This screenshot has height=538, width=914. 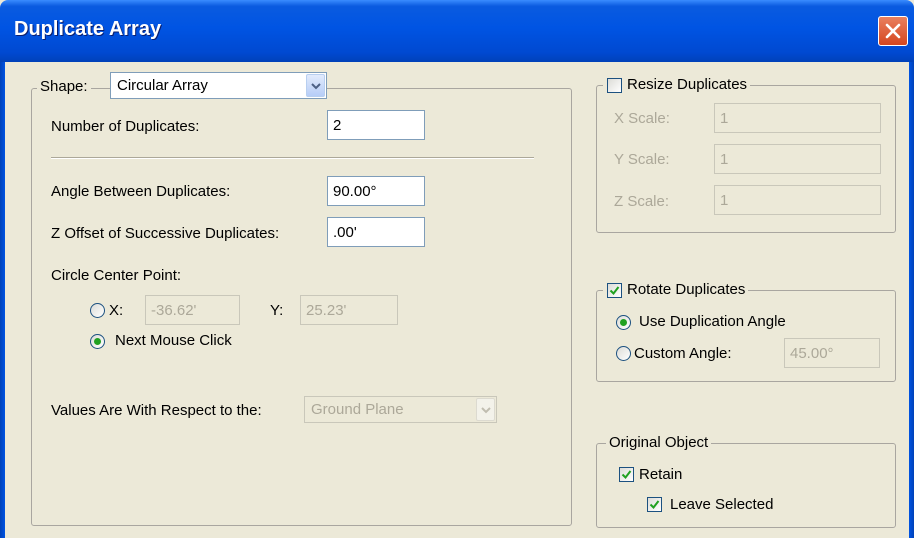 I want to click on use-duplication-angle-label: Use Duplication Angle, so click(x=712, y=321).